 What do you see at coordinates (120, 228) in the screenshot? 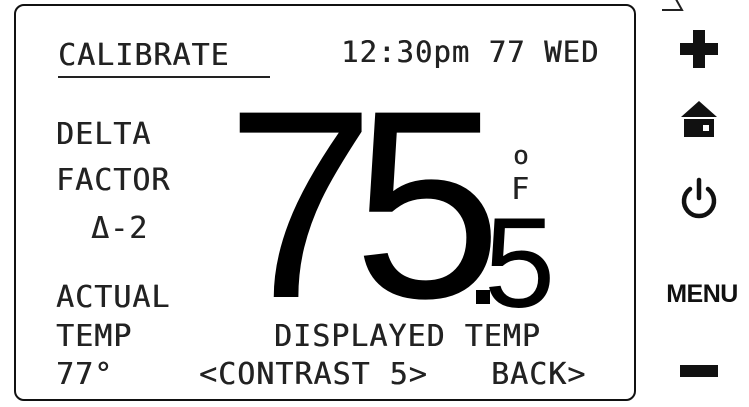
I see `delta-factor-value: Δ-2` at bounding box center [120, 228].